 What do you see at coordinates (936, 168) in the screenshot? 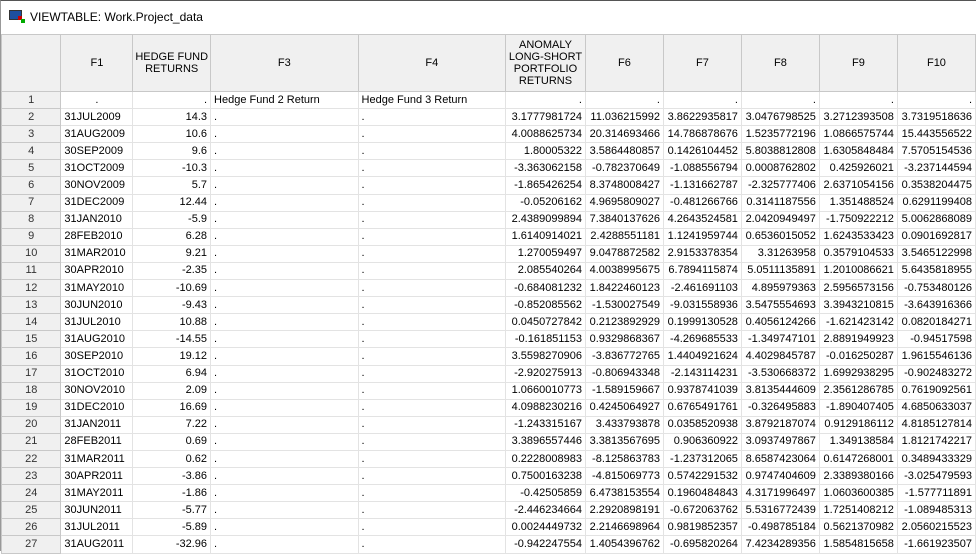
I see `cell-f10: -3.237144594` at bounding box center [936, 168].